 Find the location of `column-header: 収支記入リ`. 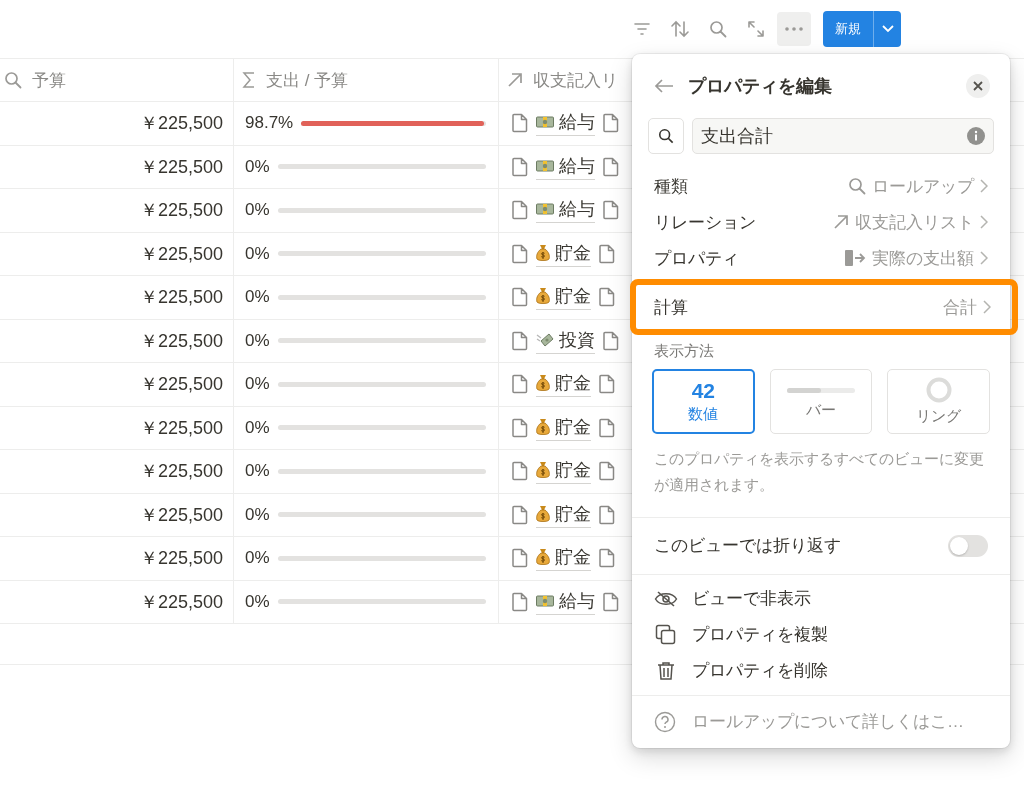

column-header: 収支記入リ is located at coordinates (575, 80).